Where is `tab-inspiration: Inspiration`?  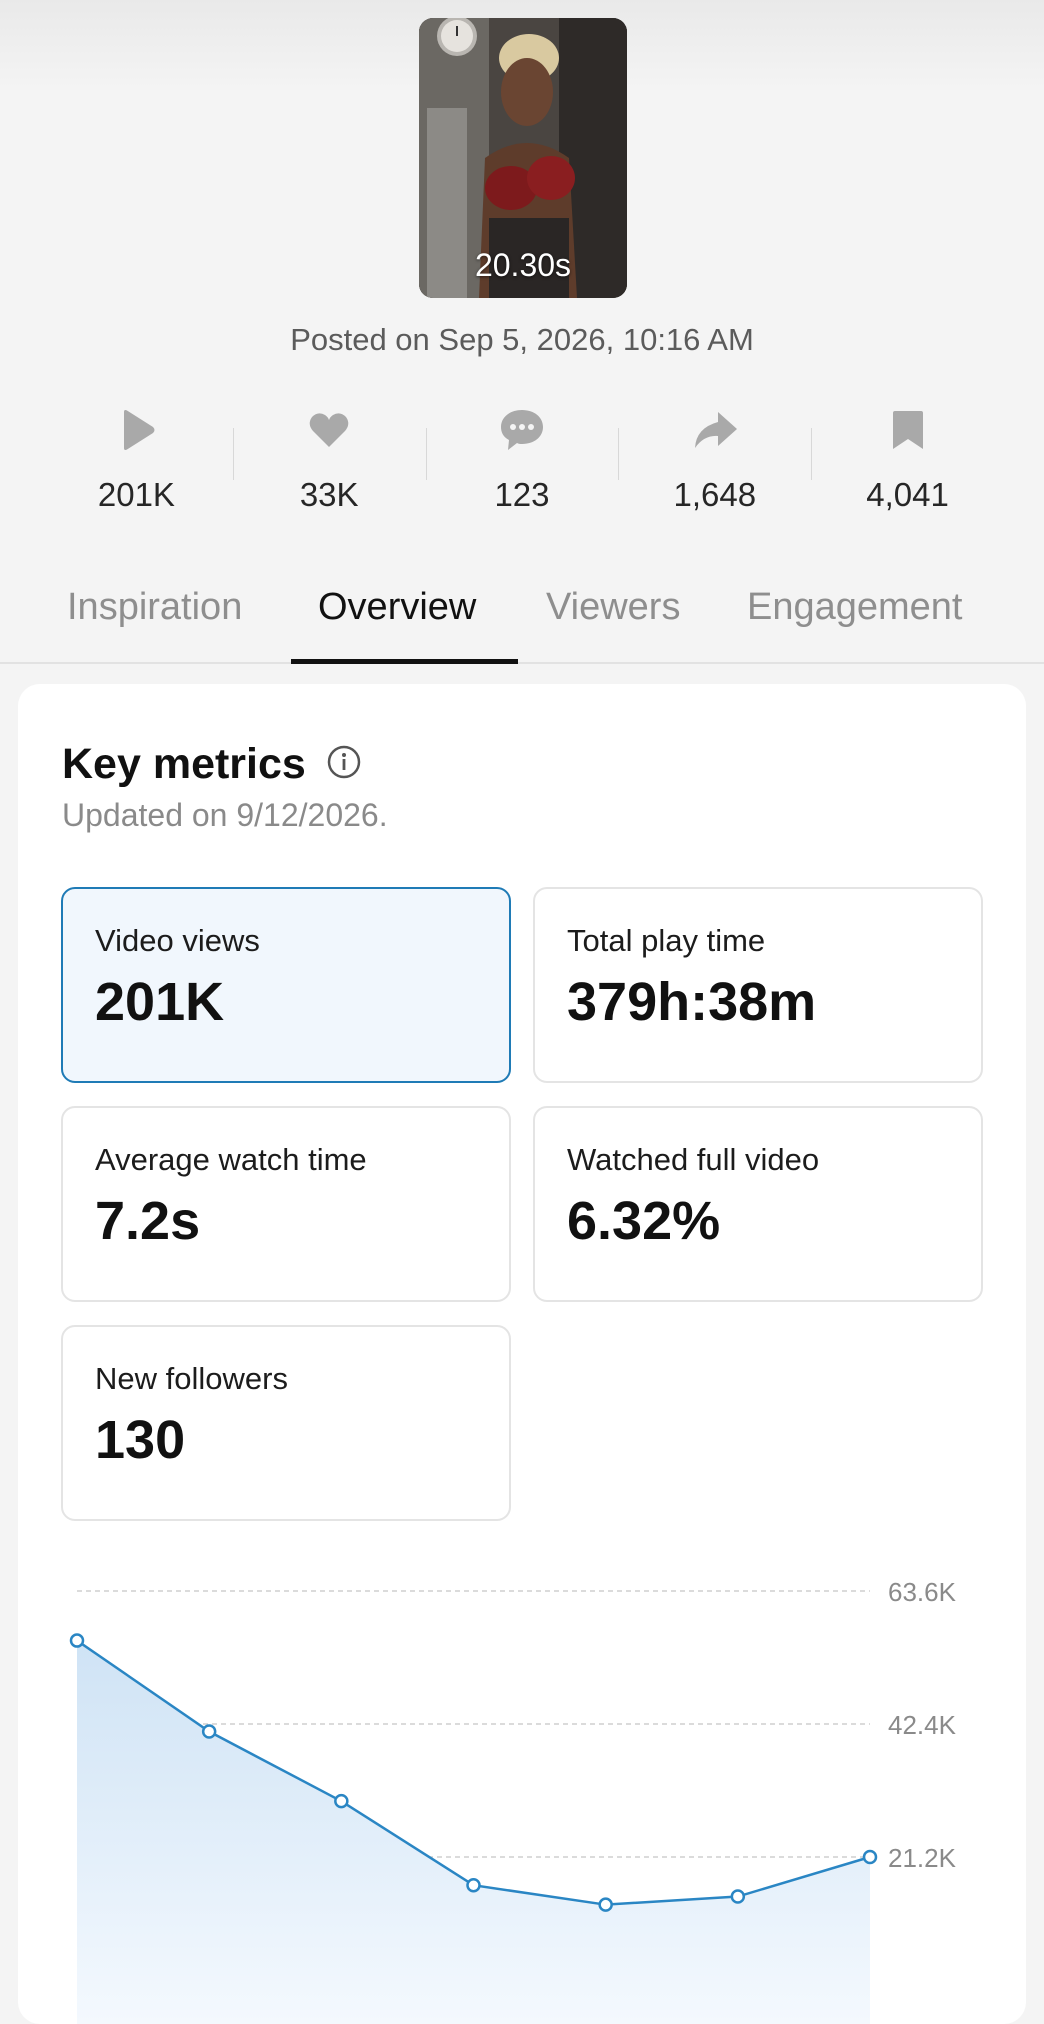
tab-inspiration: Inspiration is located at coordinates (154, 607).